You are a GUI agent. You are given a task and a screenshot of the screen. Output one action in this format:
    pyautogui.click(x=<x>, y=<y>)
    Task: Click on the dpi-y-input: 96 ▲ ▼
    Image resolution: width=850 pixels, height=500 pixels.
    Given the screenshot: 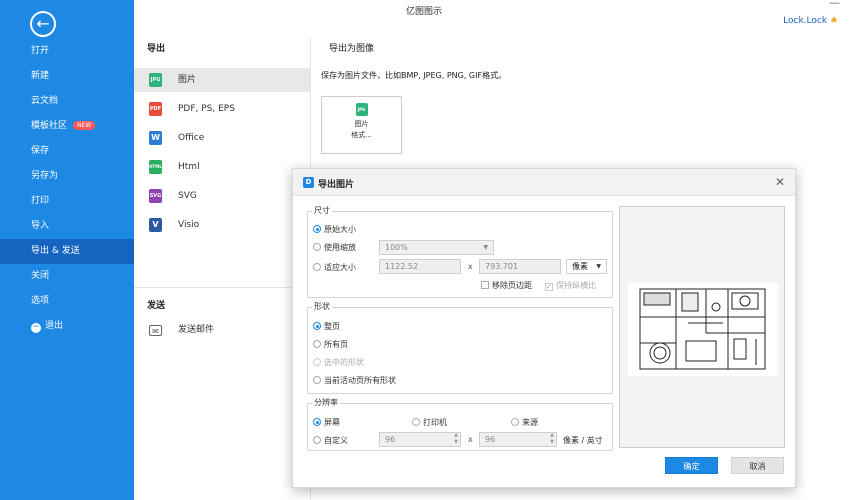 What is the action you would take?
    pyautogui.click(x=518, y=439)
    